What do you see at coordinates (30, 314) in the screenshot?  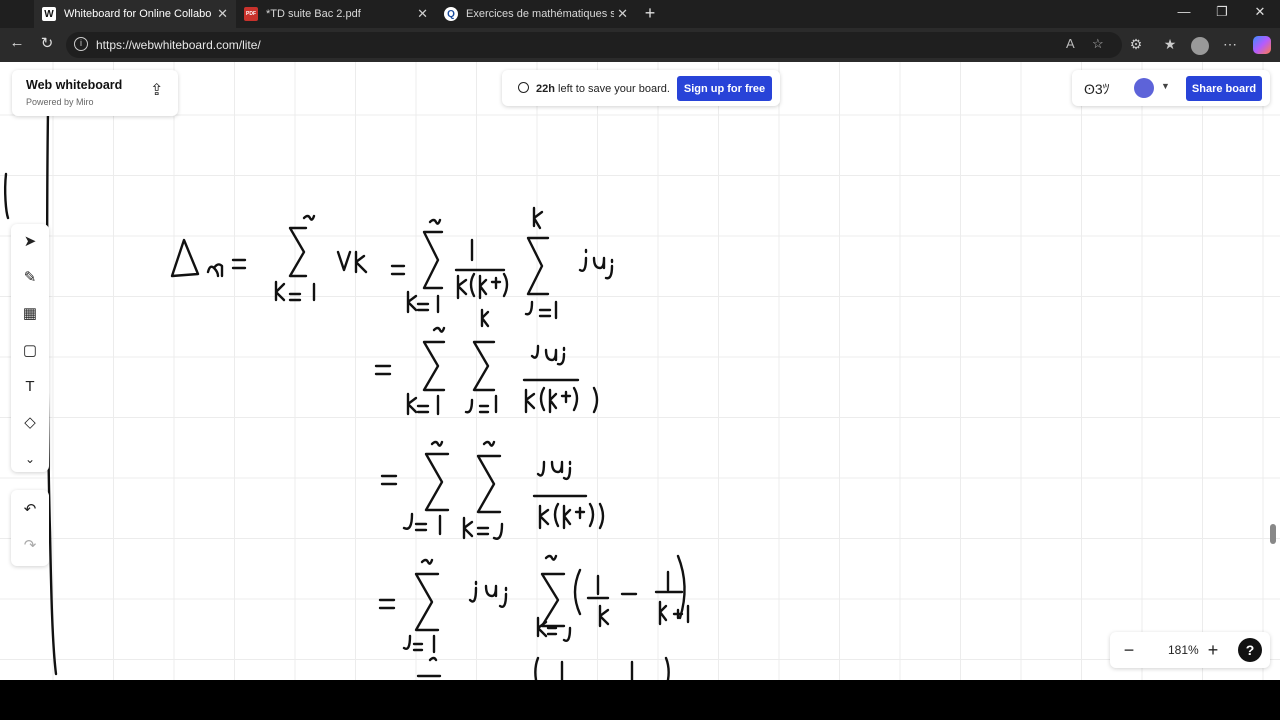 I see `frame-icon: ▦` at bounding box center [30, 314].